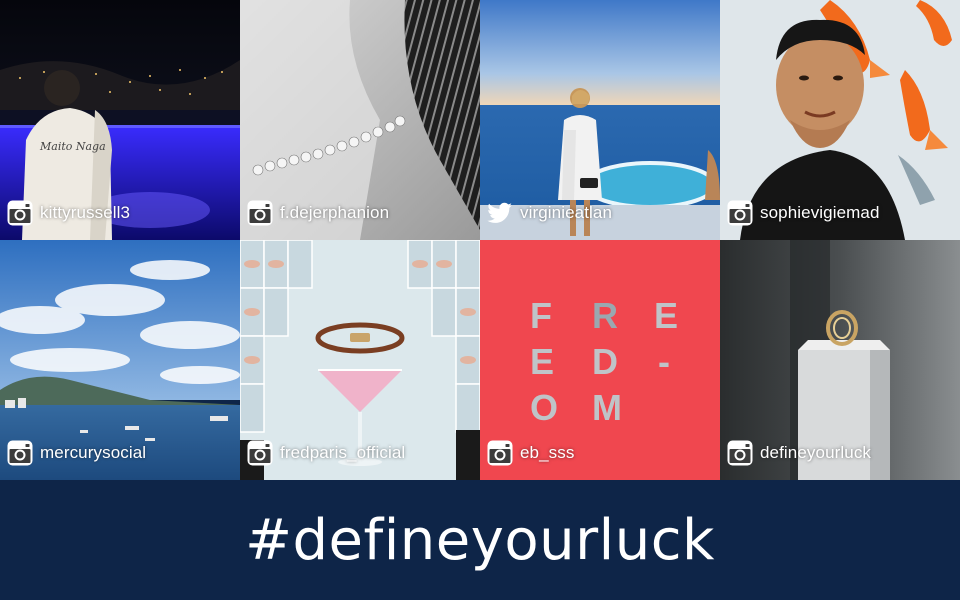 This screenshot has height=600, width=960. I want to click on user-handle: f.dejerphanion, so click(334, 213).